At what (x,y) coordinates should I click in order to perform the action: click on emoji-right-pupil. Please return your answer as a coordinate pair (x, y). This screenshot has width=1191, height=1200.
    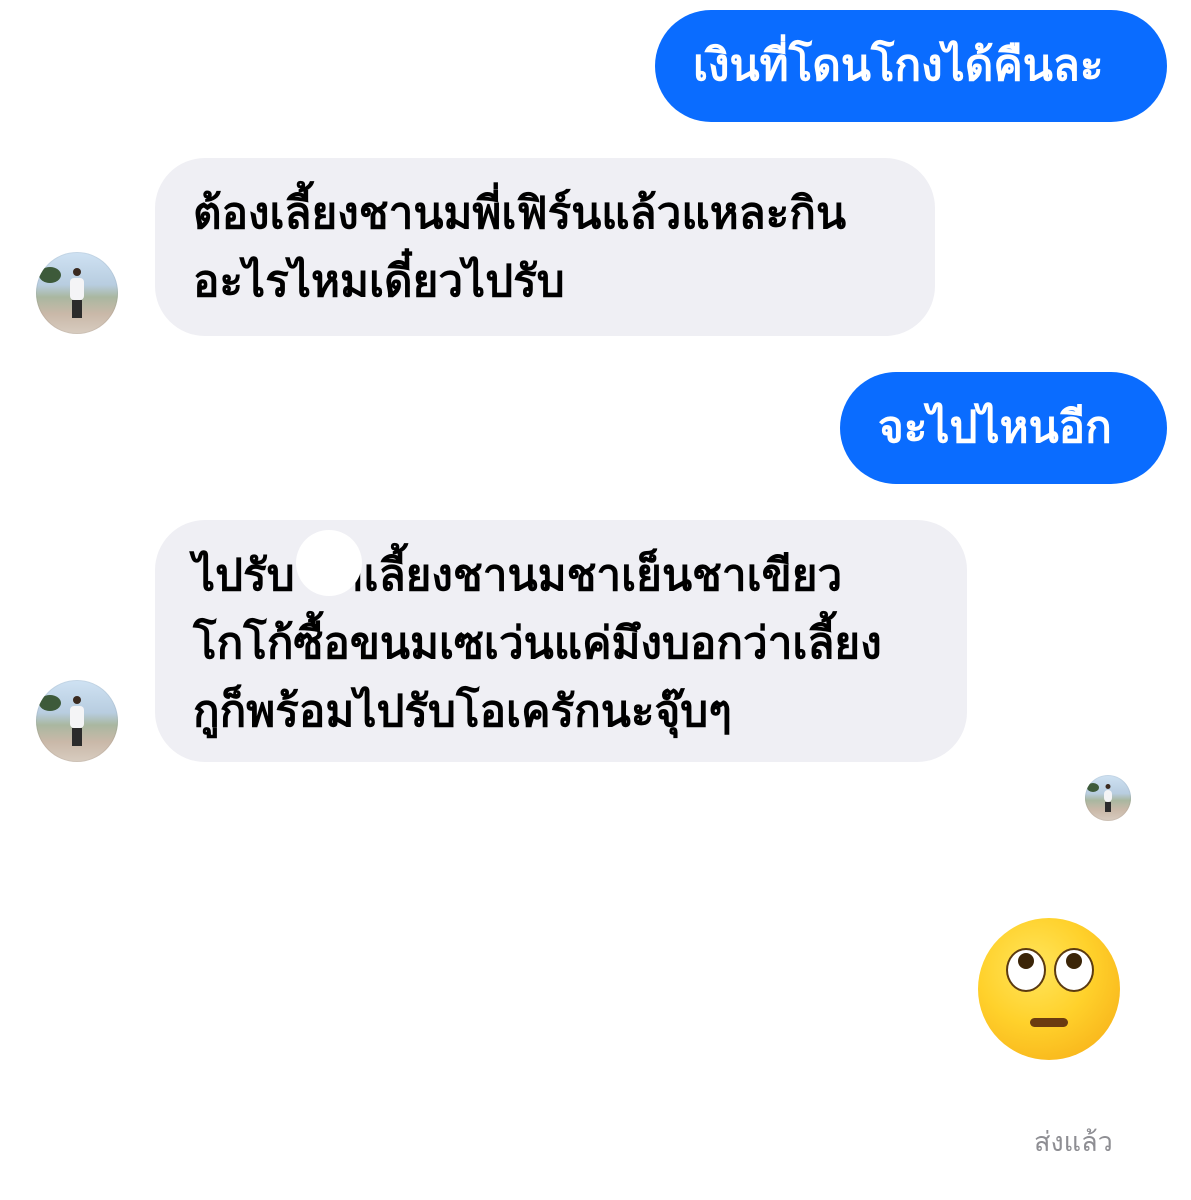
    Looking at the image, I should click on (1074, 961).